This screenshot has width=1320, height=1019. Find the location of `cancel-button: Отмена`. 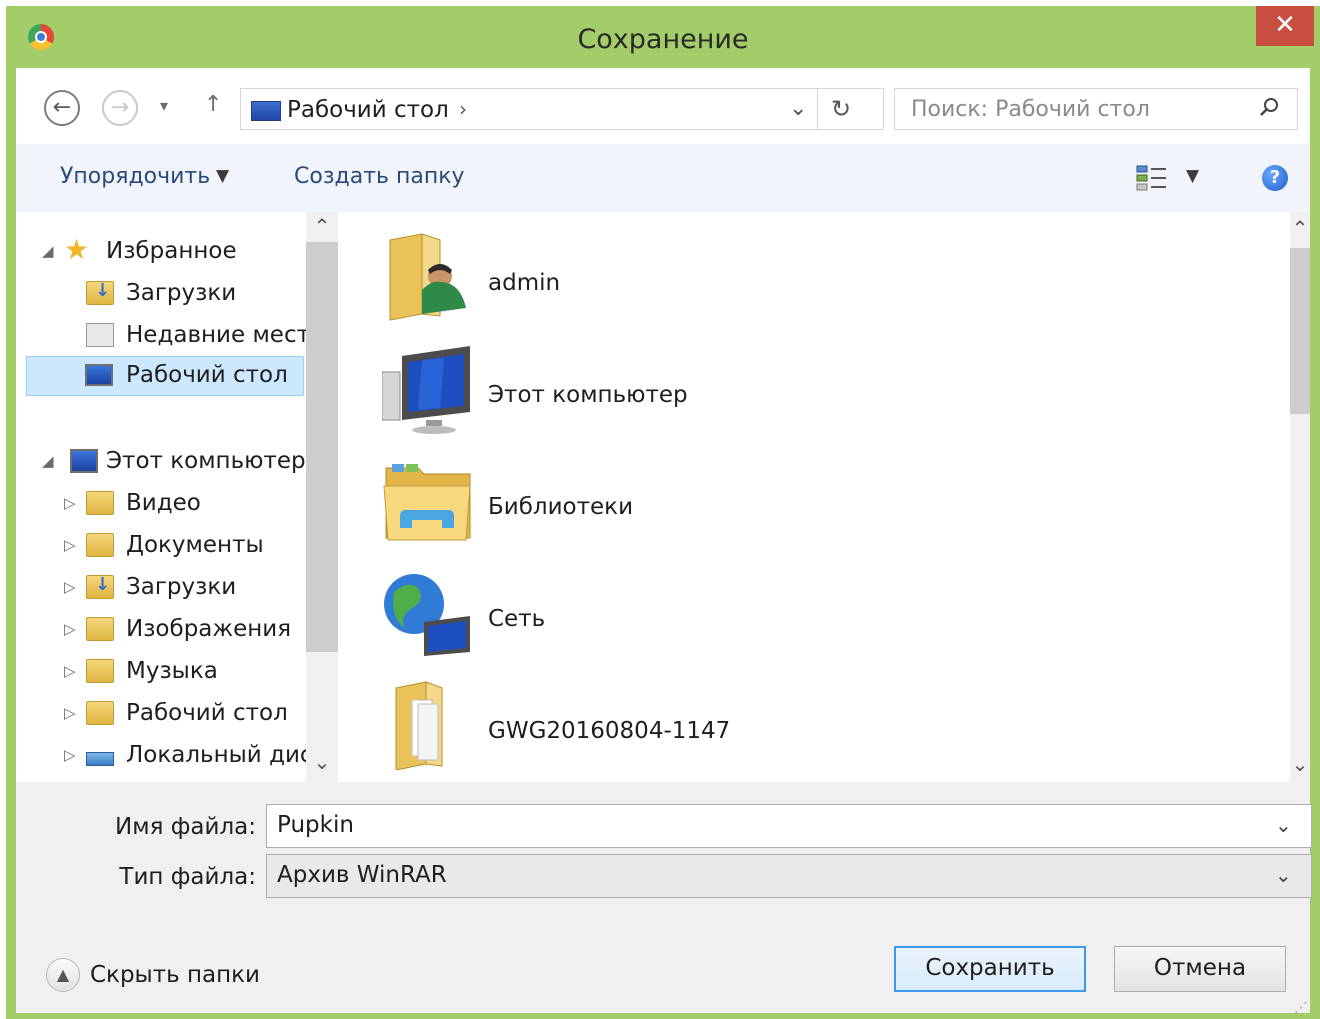

cancel-button: Отмена is located at coordinates (1200, 969).